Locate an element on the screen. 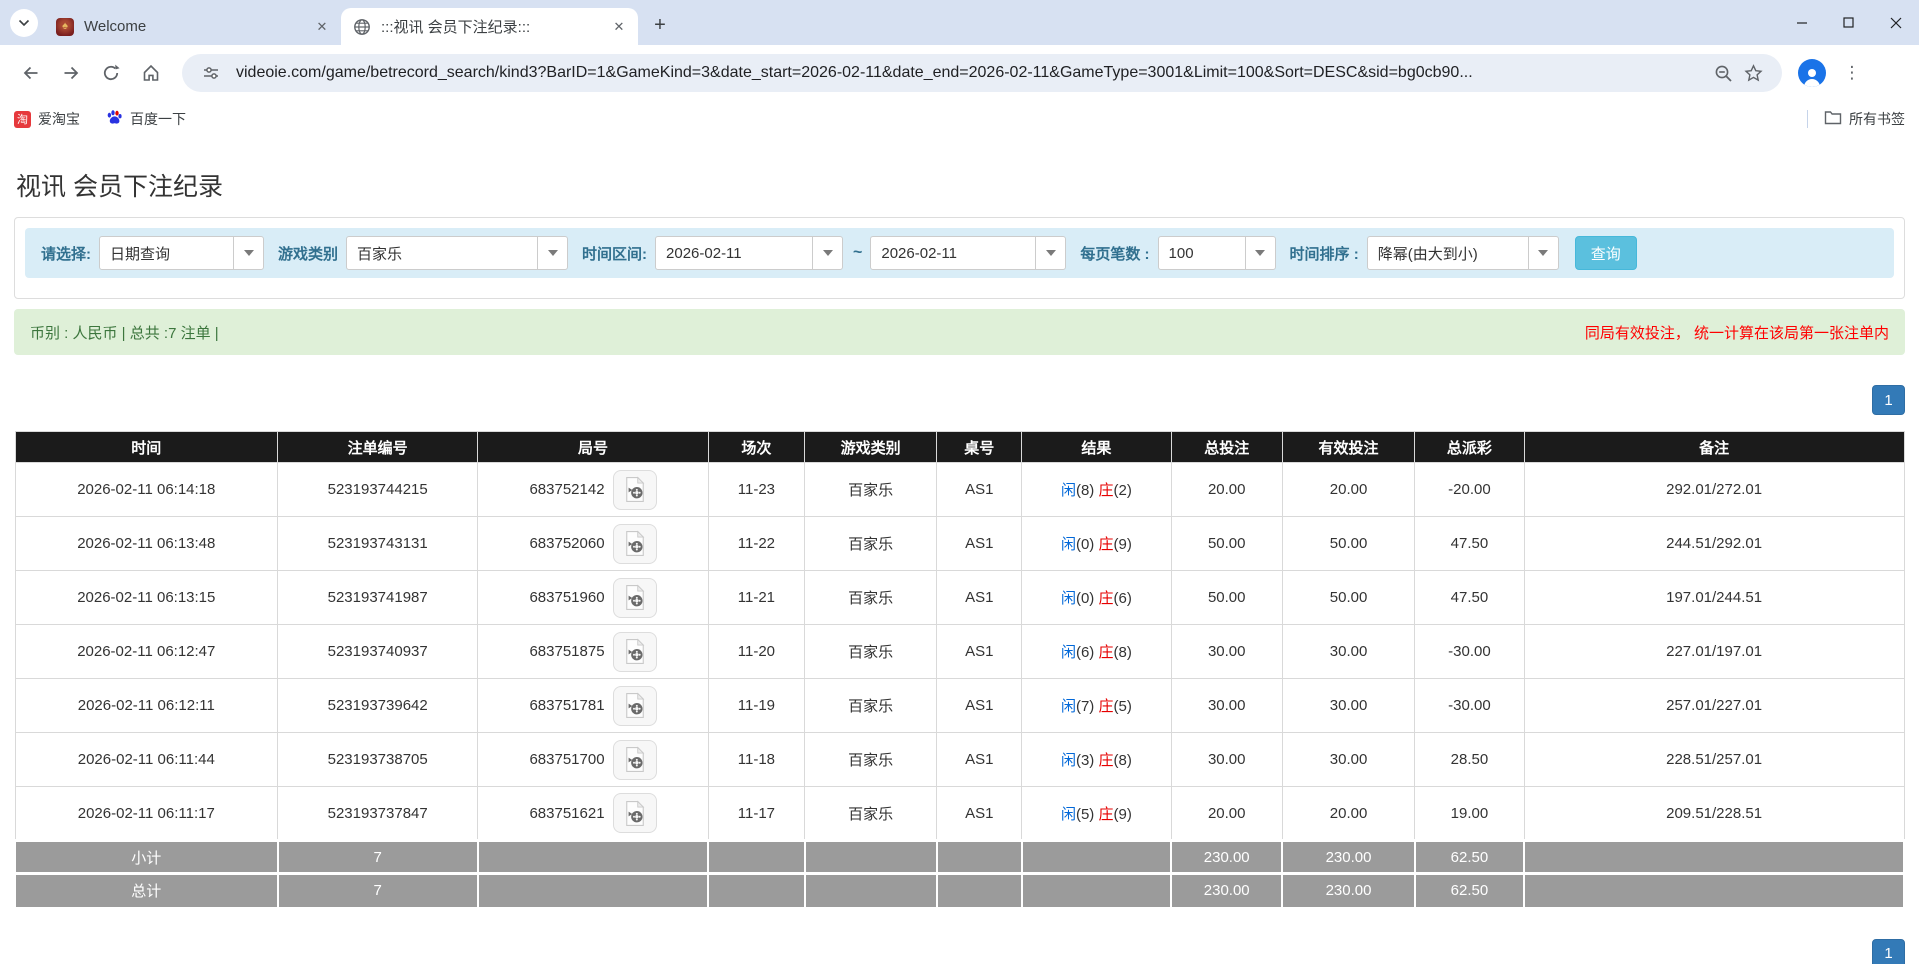 The height and width of the screenshot is (964, 1919). round-number: 683751875 is located at coordinates (567, 651).